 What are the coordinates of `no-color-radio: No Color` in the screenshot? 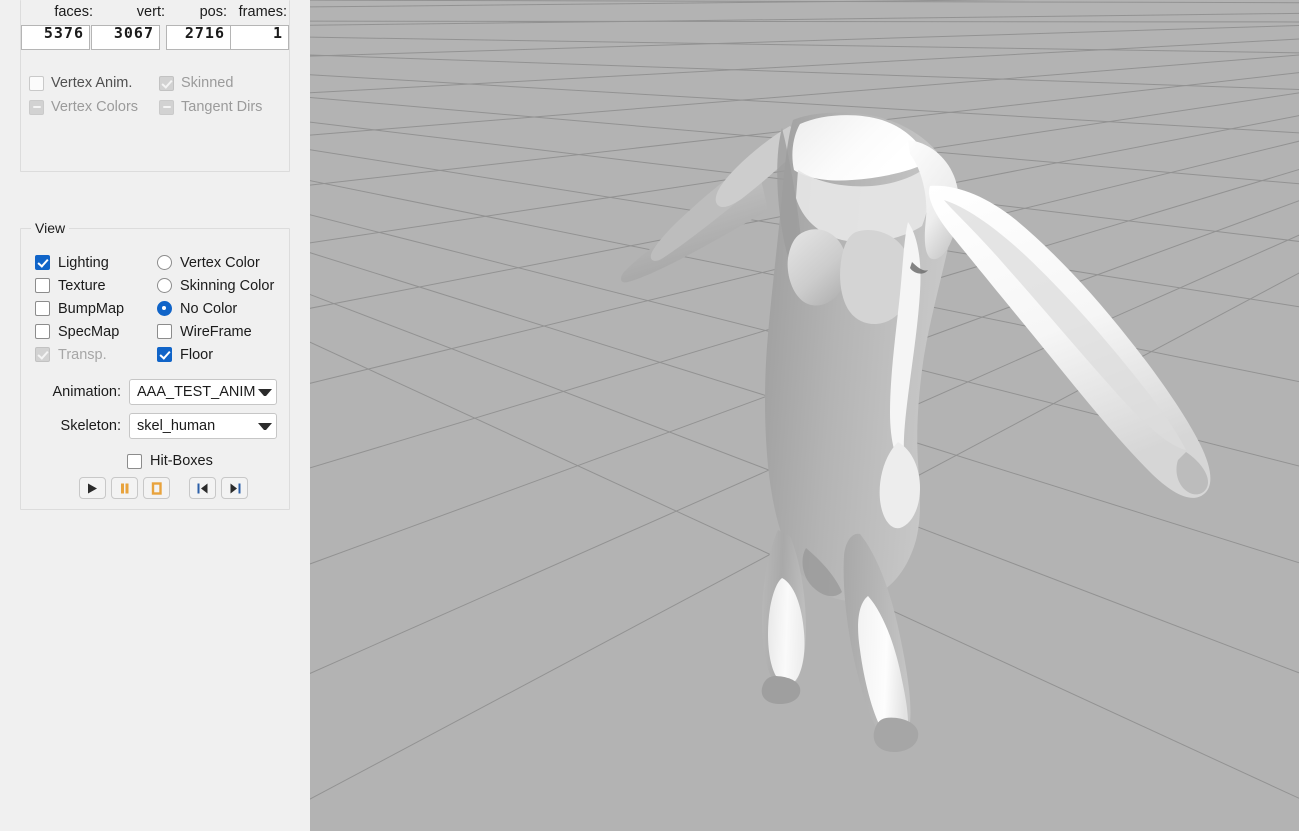 It's located at (221, 308).